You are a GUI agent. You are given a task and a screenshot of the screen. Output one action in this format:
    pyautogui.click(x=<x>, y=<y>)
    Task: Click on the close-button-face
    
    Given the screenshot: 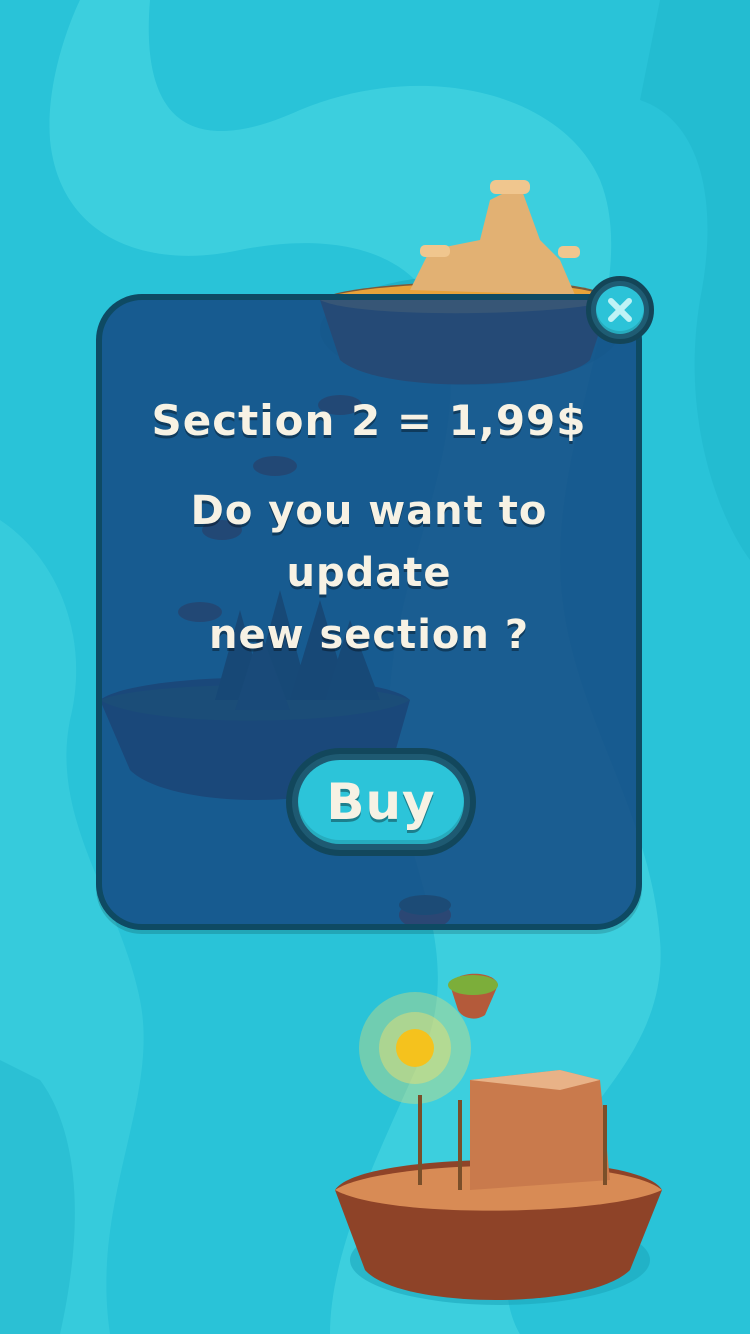 What is the action you would take?
    pyautogui.click(x=620, y=310)
    